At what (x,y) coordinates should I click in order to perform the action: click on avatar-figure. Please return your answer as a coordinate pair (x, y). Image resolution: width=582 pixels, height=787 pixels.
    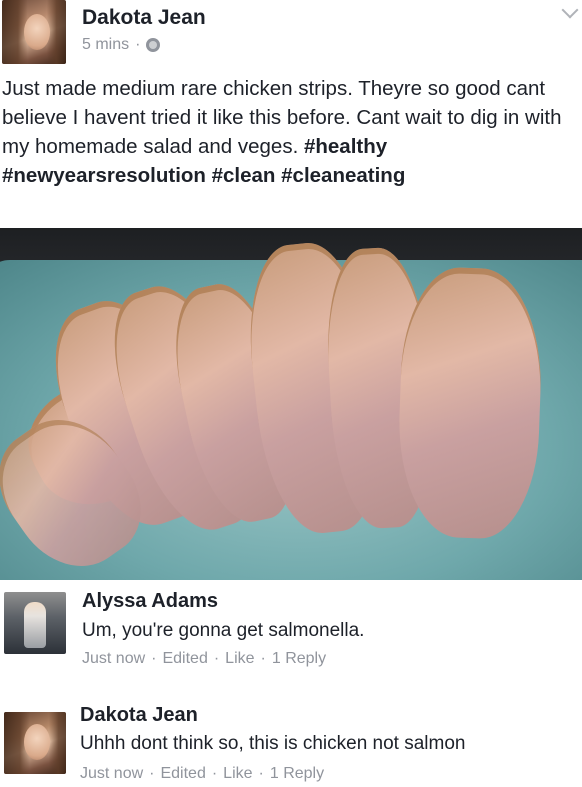
    Looking at the image, I should click on (35, 625).